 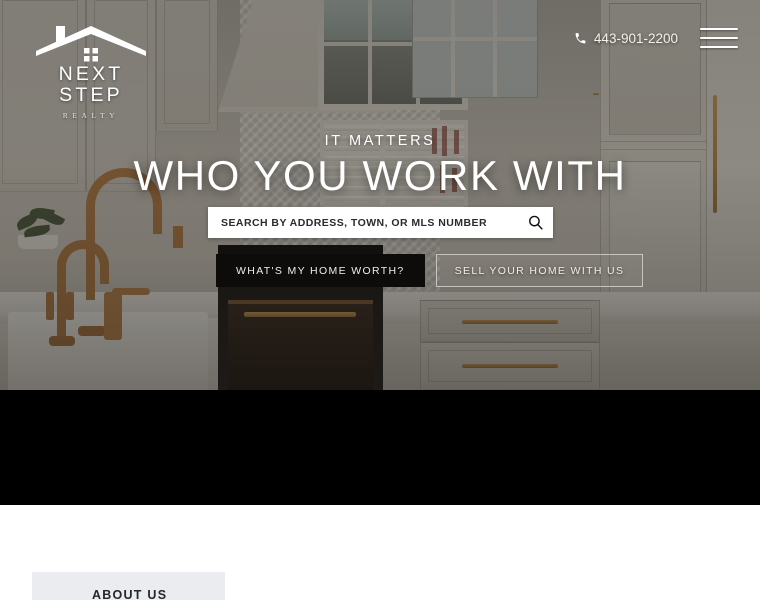 What do you see at coordinates (362, 222) in the screenshot?
I see `search-input` at bounding box center [362, 222].